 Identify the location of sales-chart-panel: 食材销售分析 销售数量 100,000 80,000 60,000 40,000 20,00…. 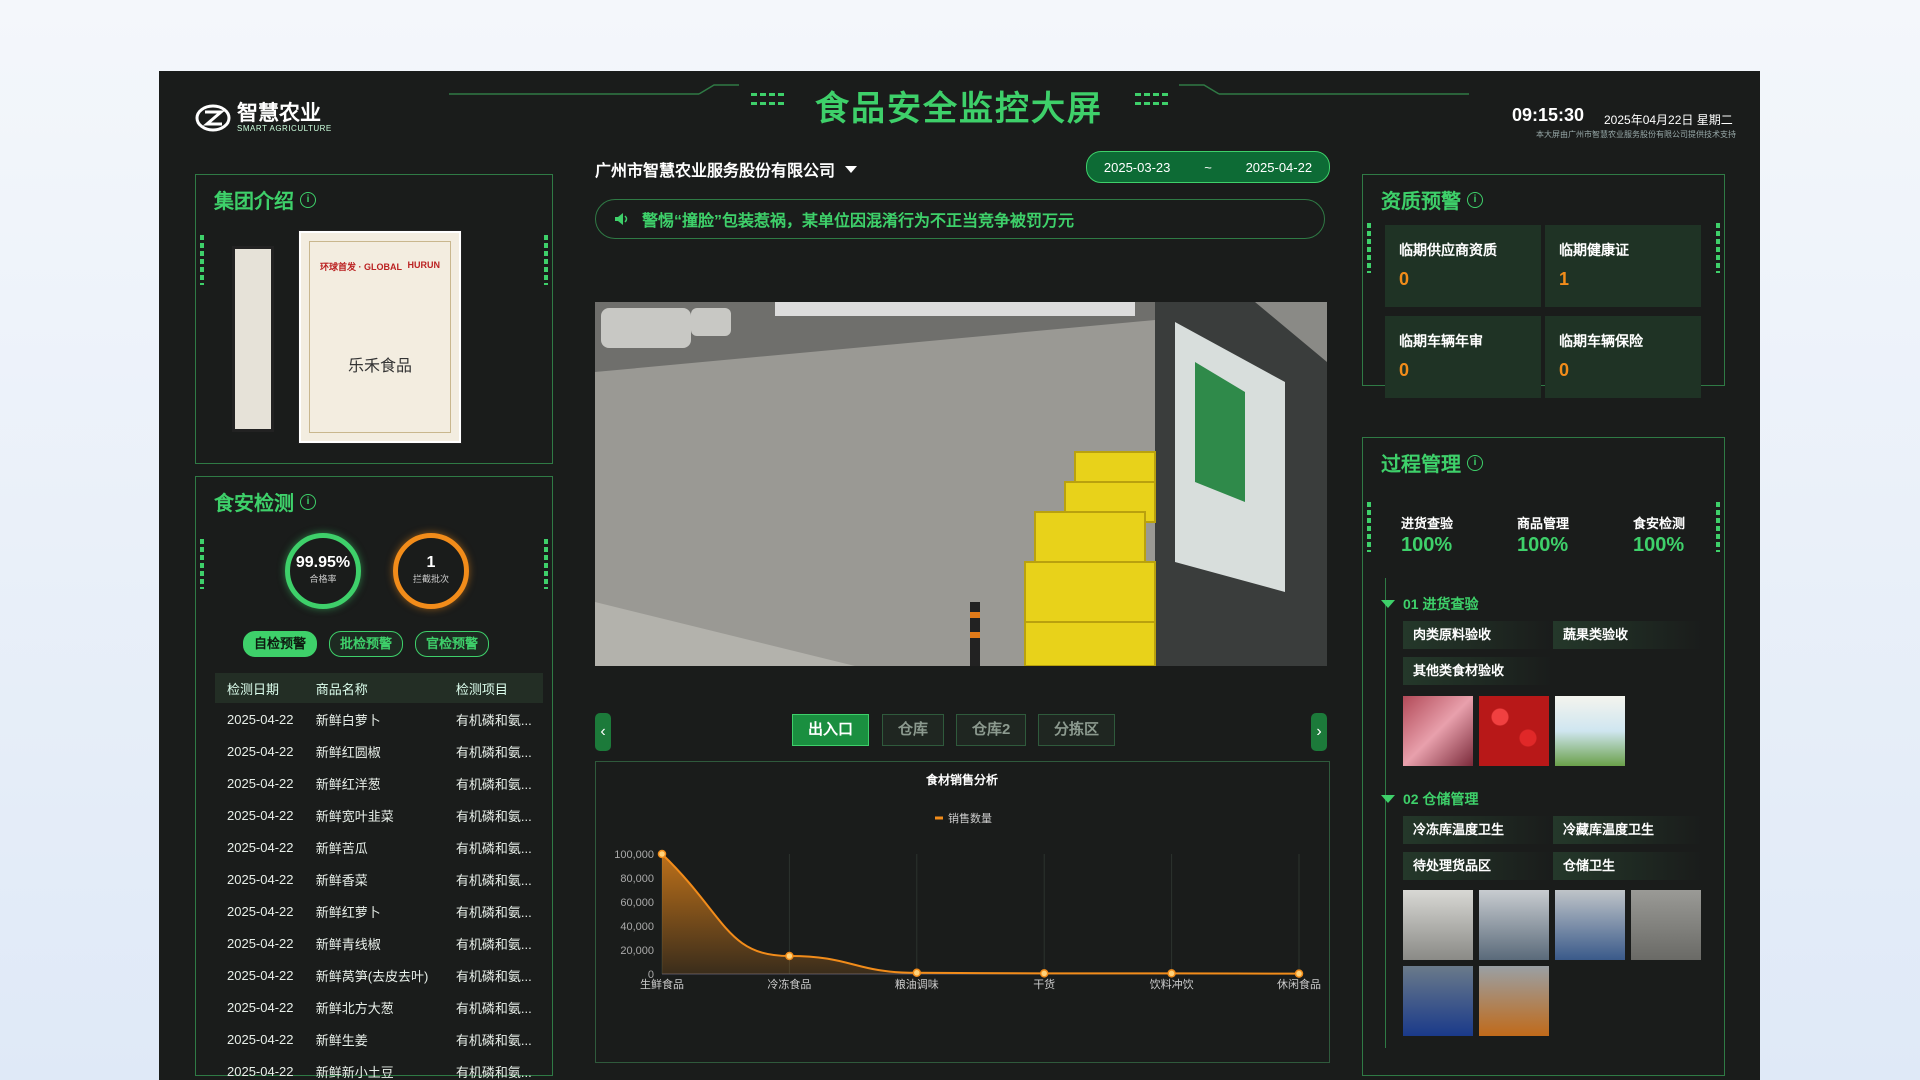
(962, 912).